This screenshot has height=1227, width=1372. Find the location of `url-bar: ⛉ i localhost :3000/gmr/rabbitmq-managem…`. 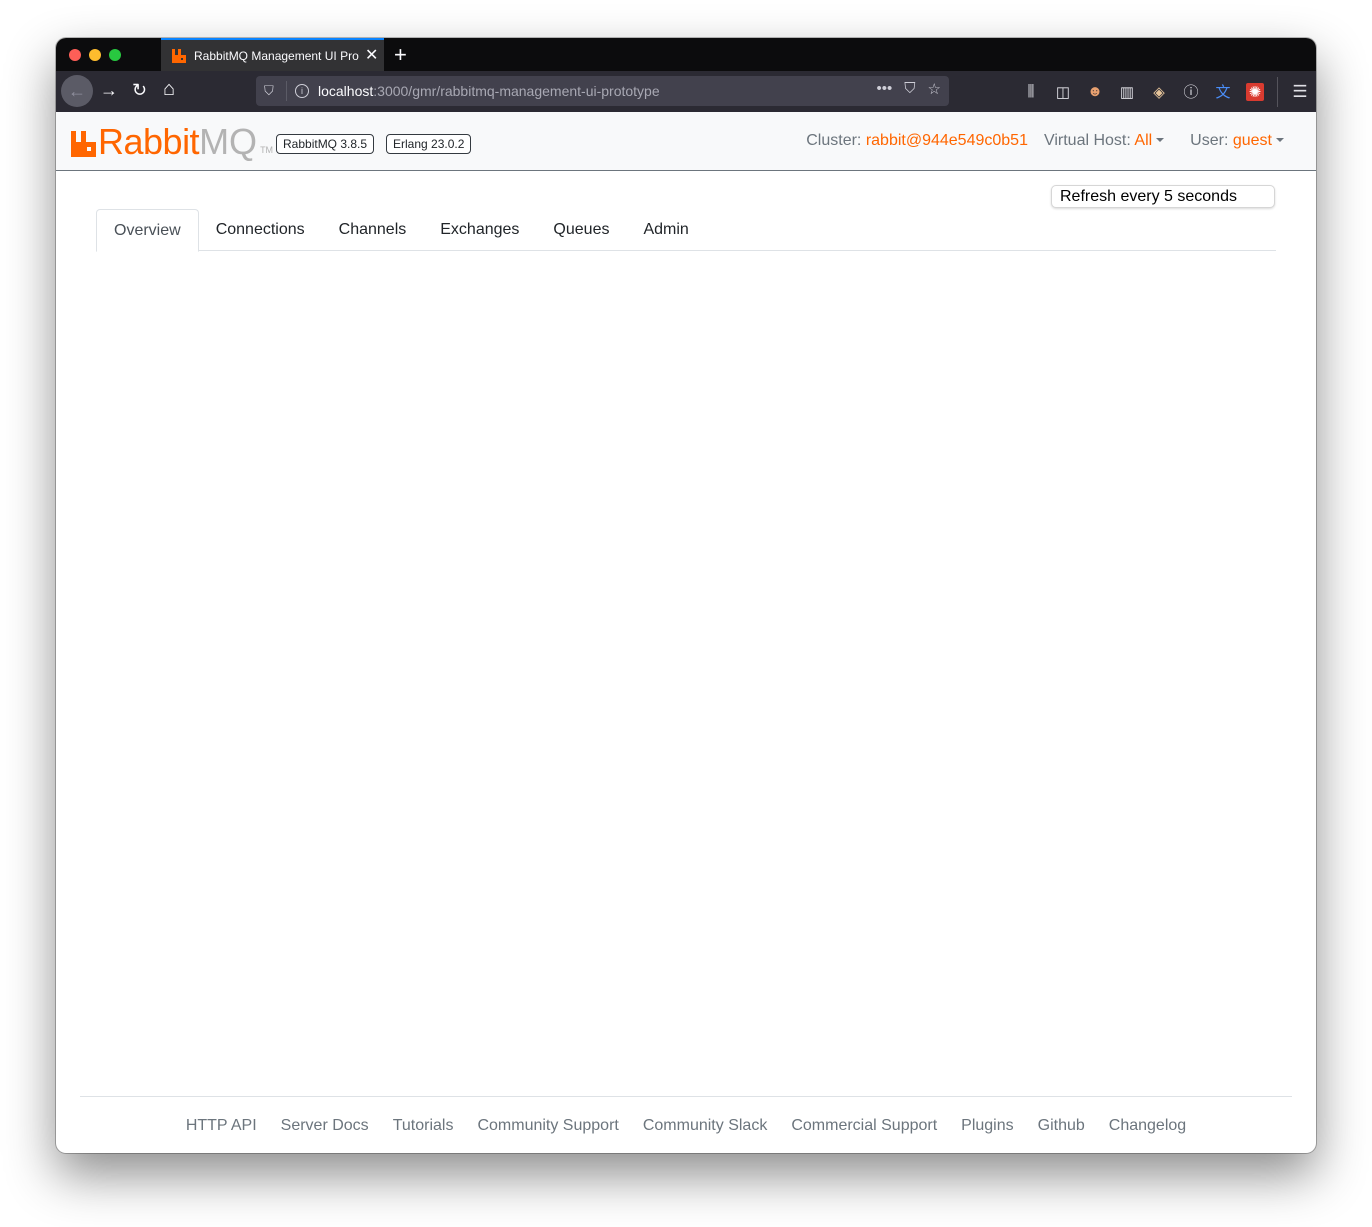

url-bar: ⛉ i localhost :3000/gmr/rabbitmq-managem… is located at coordinates (602, 91).